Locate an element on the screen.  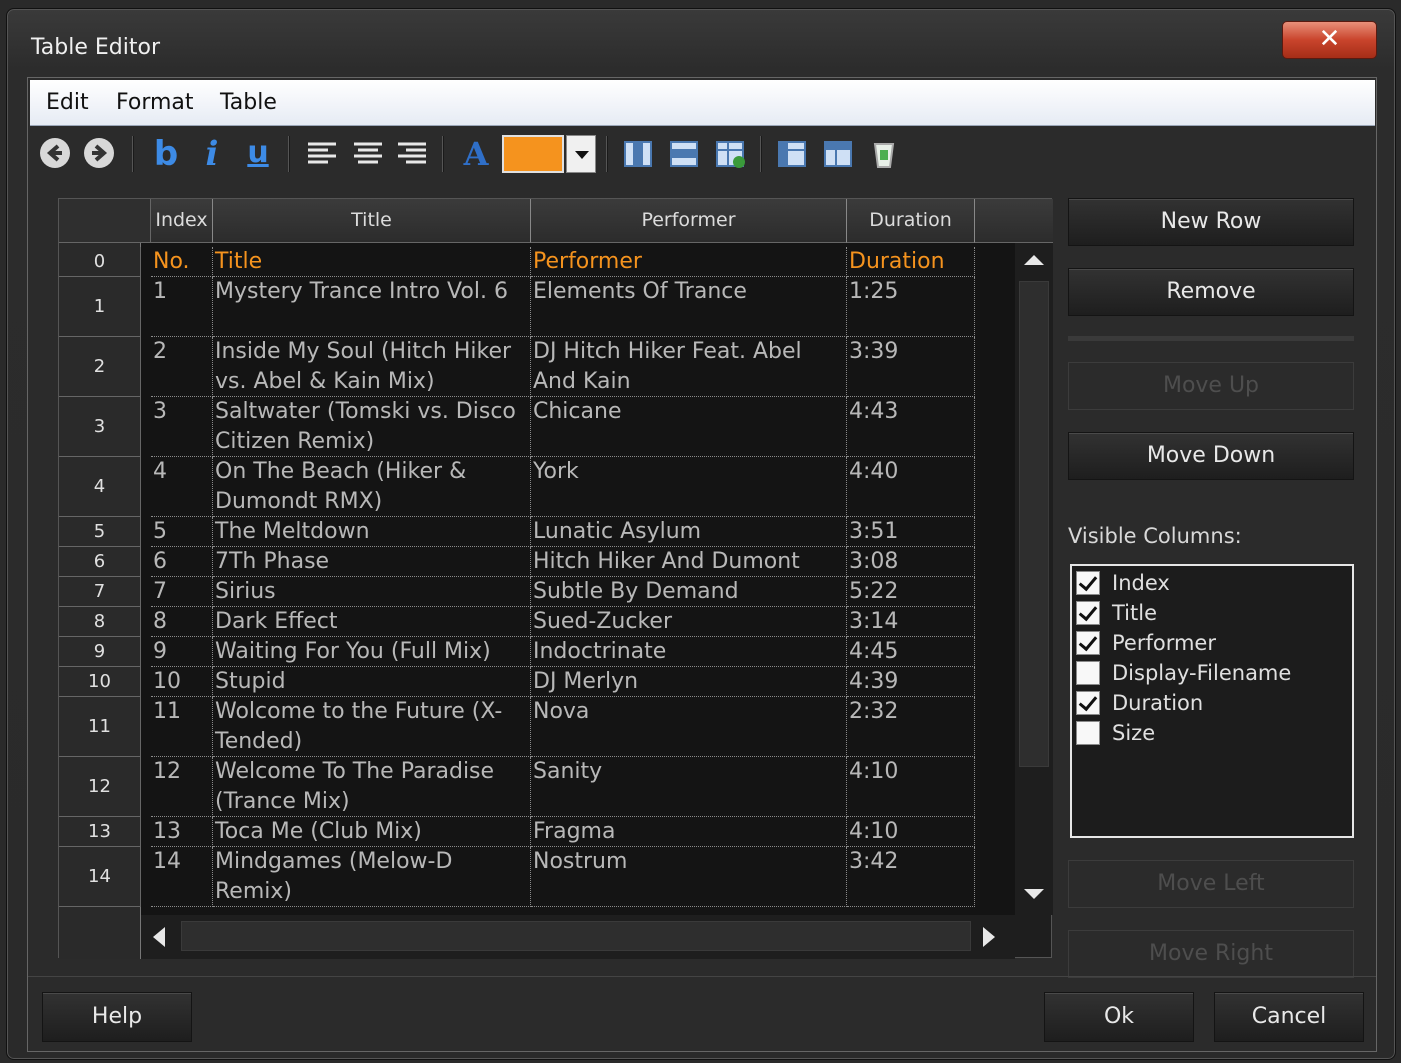
row-header: 12 is located at coordinates (100, 787).